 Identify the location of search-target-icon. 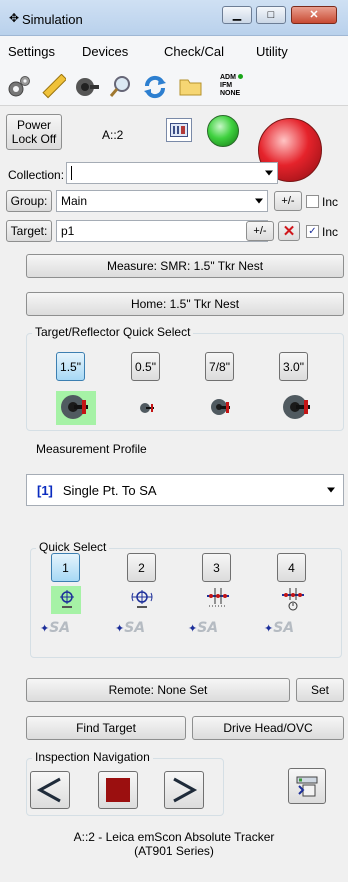
(121, 87).